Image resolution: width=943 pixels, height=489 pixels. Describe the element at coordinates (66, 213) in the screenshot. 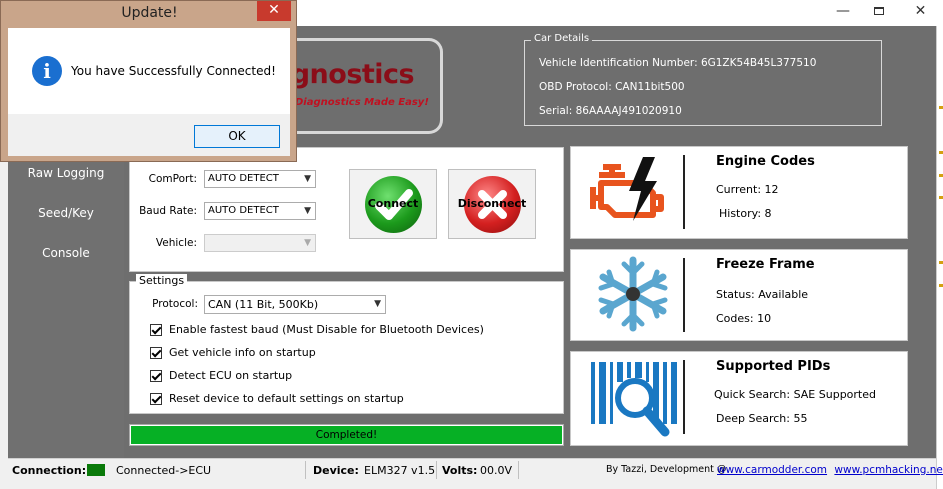

I see `sidebar-item-seed-key: Seed/Key` at that location.